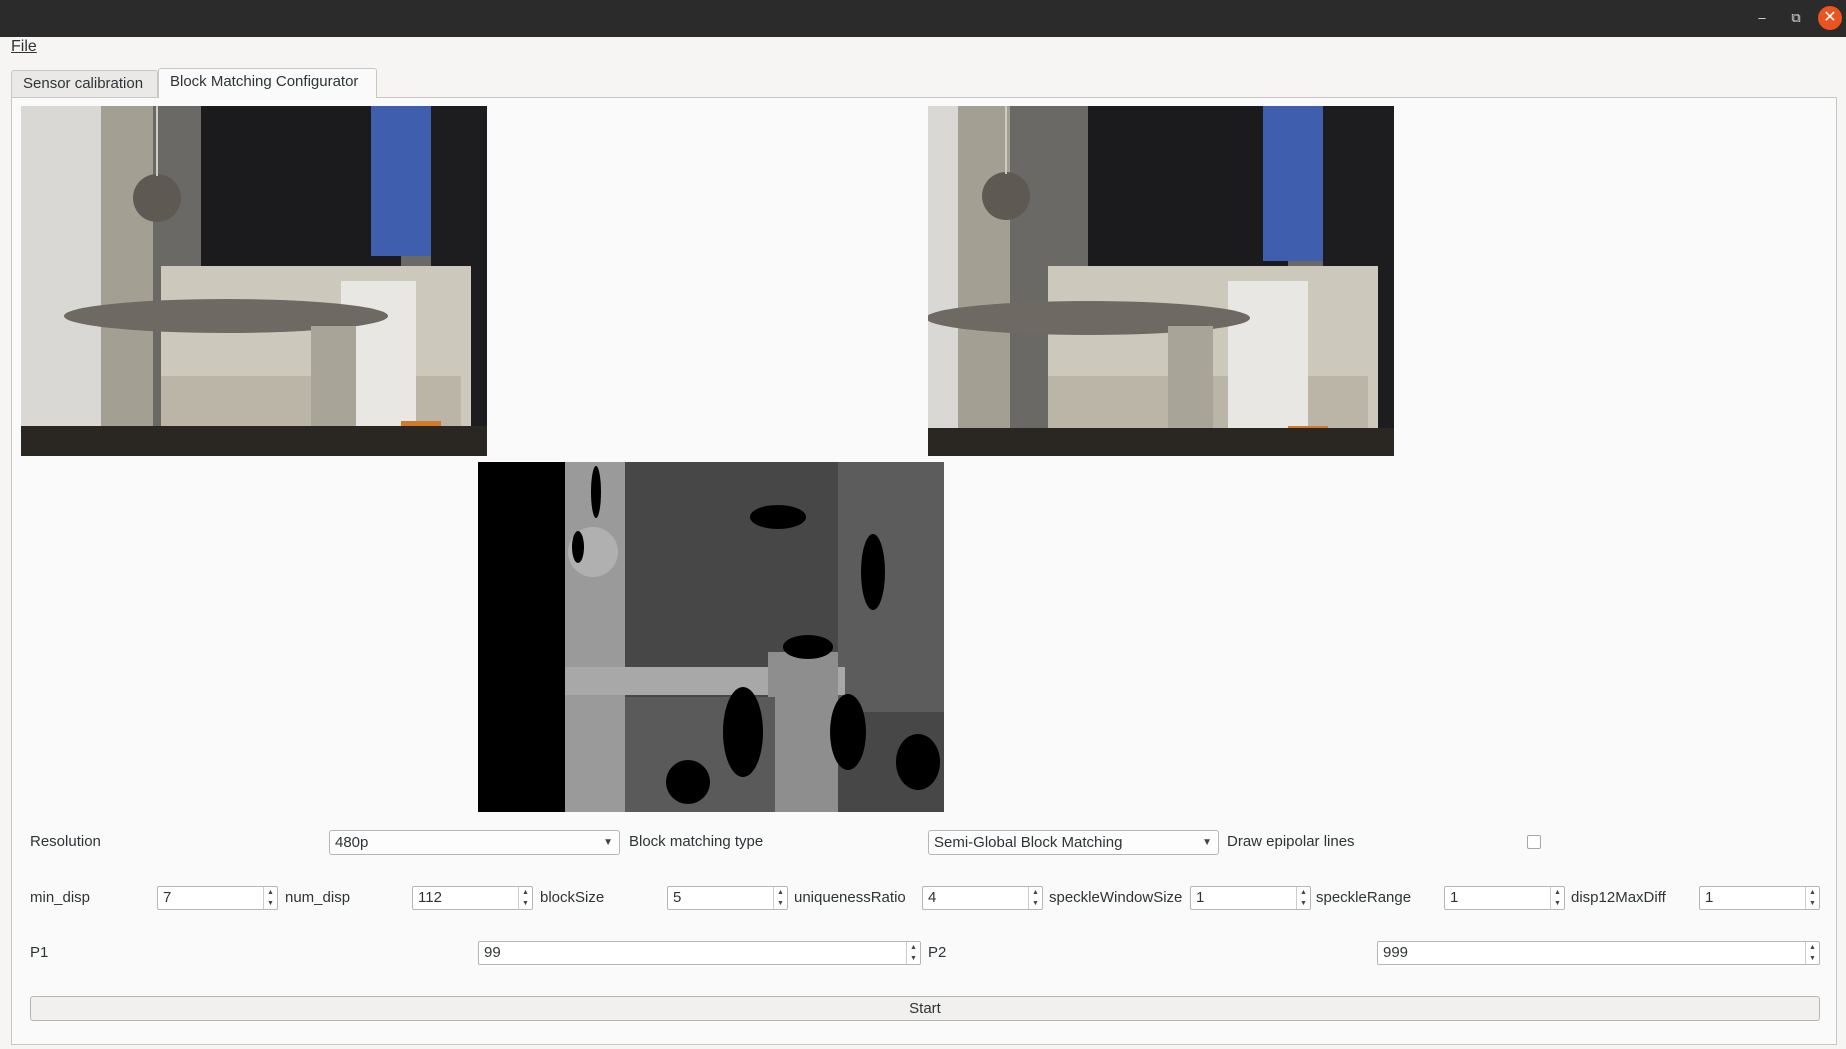  What do you see at coordinates (1396, 952) in the screenshot?
I see `p2-value: 999` at bounding box center [1396, 952].